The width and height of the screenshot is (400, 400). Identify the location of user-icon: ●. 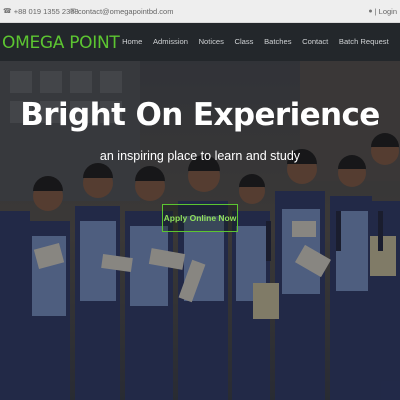
(370, 11).